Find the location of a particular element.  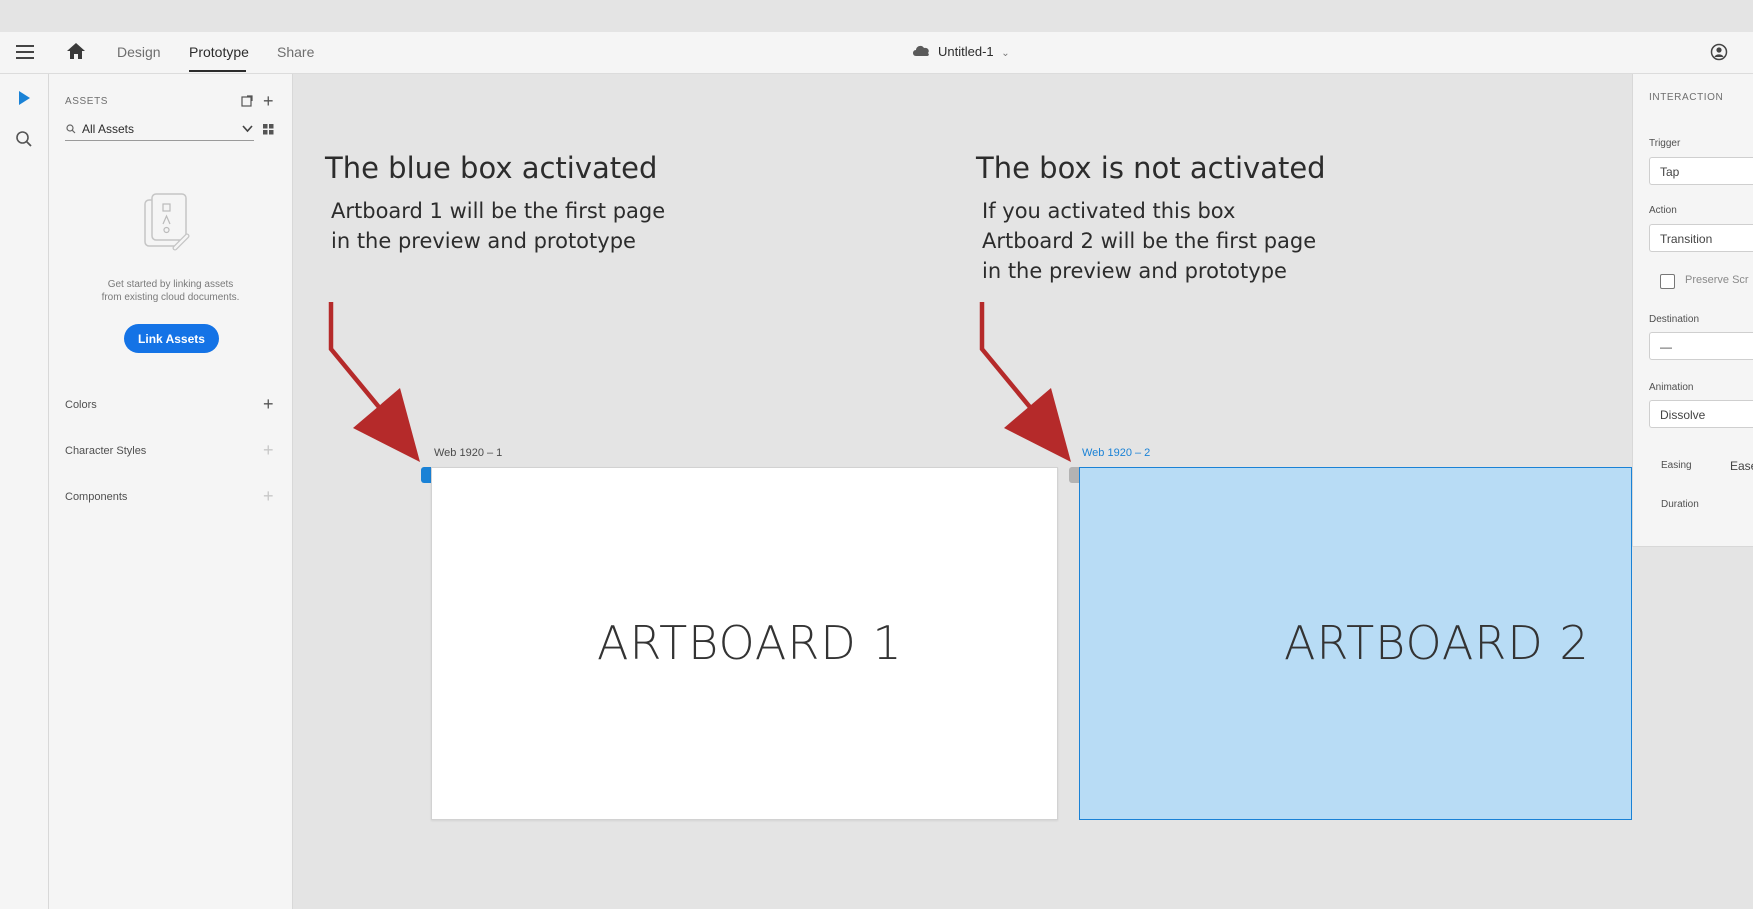

artboard-1: ARTBOARD 1 is located at coordinates (744, 643).